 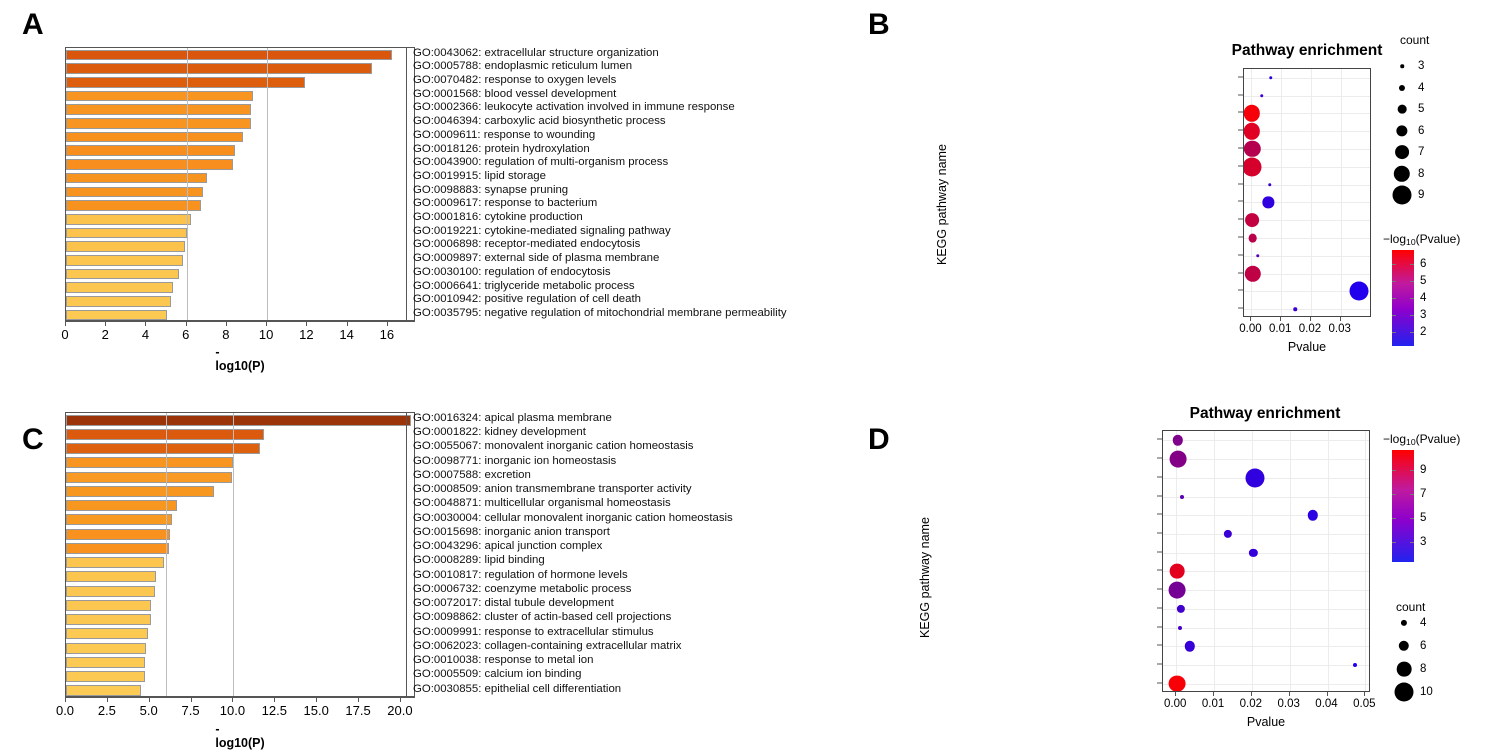 I want to click on x-tick-label: 4, so click(x=145, y=334).